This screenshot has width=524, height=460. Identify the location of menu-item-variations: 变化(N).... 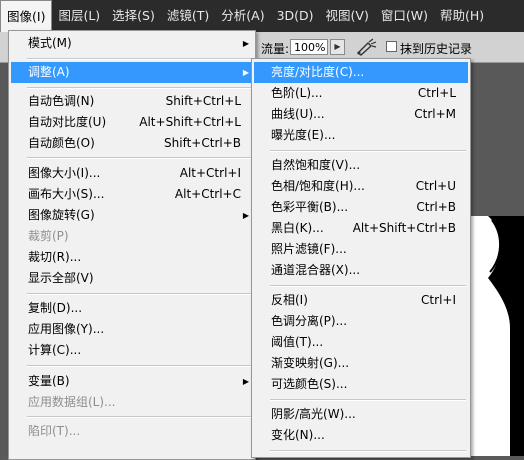
(361, 435).